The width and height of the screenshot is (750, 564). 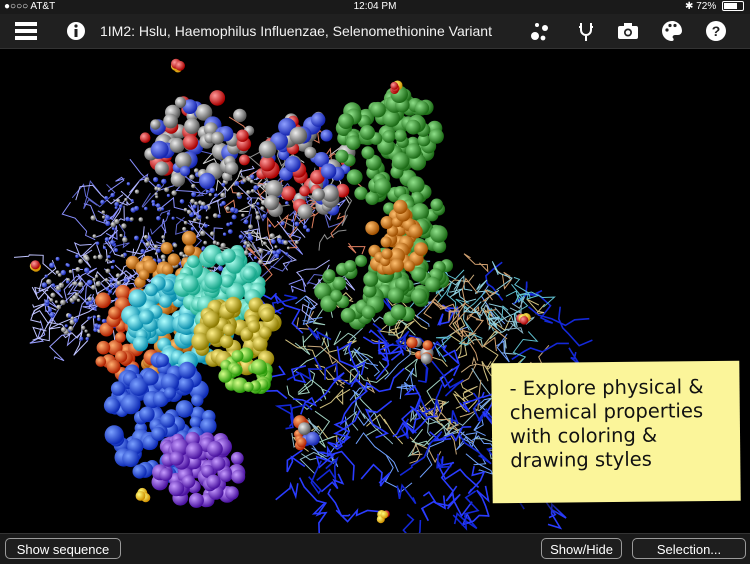 What do you see at coordinates (63, 548) in the screenshot?
I see `show-sequence-button: Show sequence` at bounding box center [63, 548].